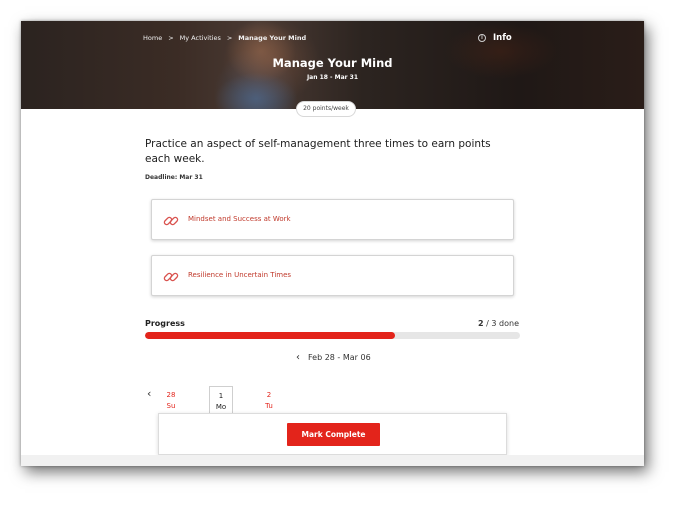 The width and height of the screenshot is (686, 509). What do you see at coordinates (174, 177) in the screenshot?
I see `deadline-text: Deadline: Mar 31` at bounding box center [174, 177].